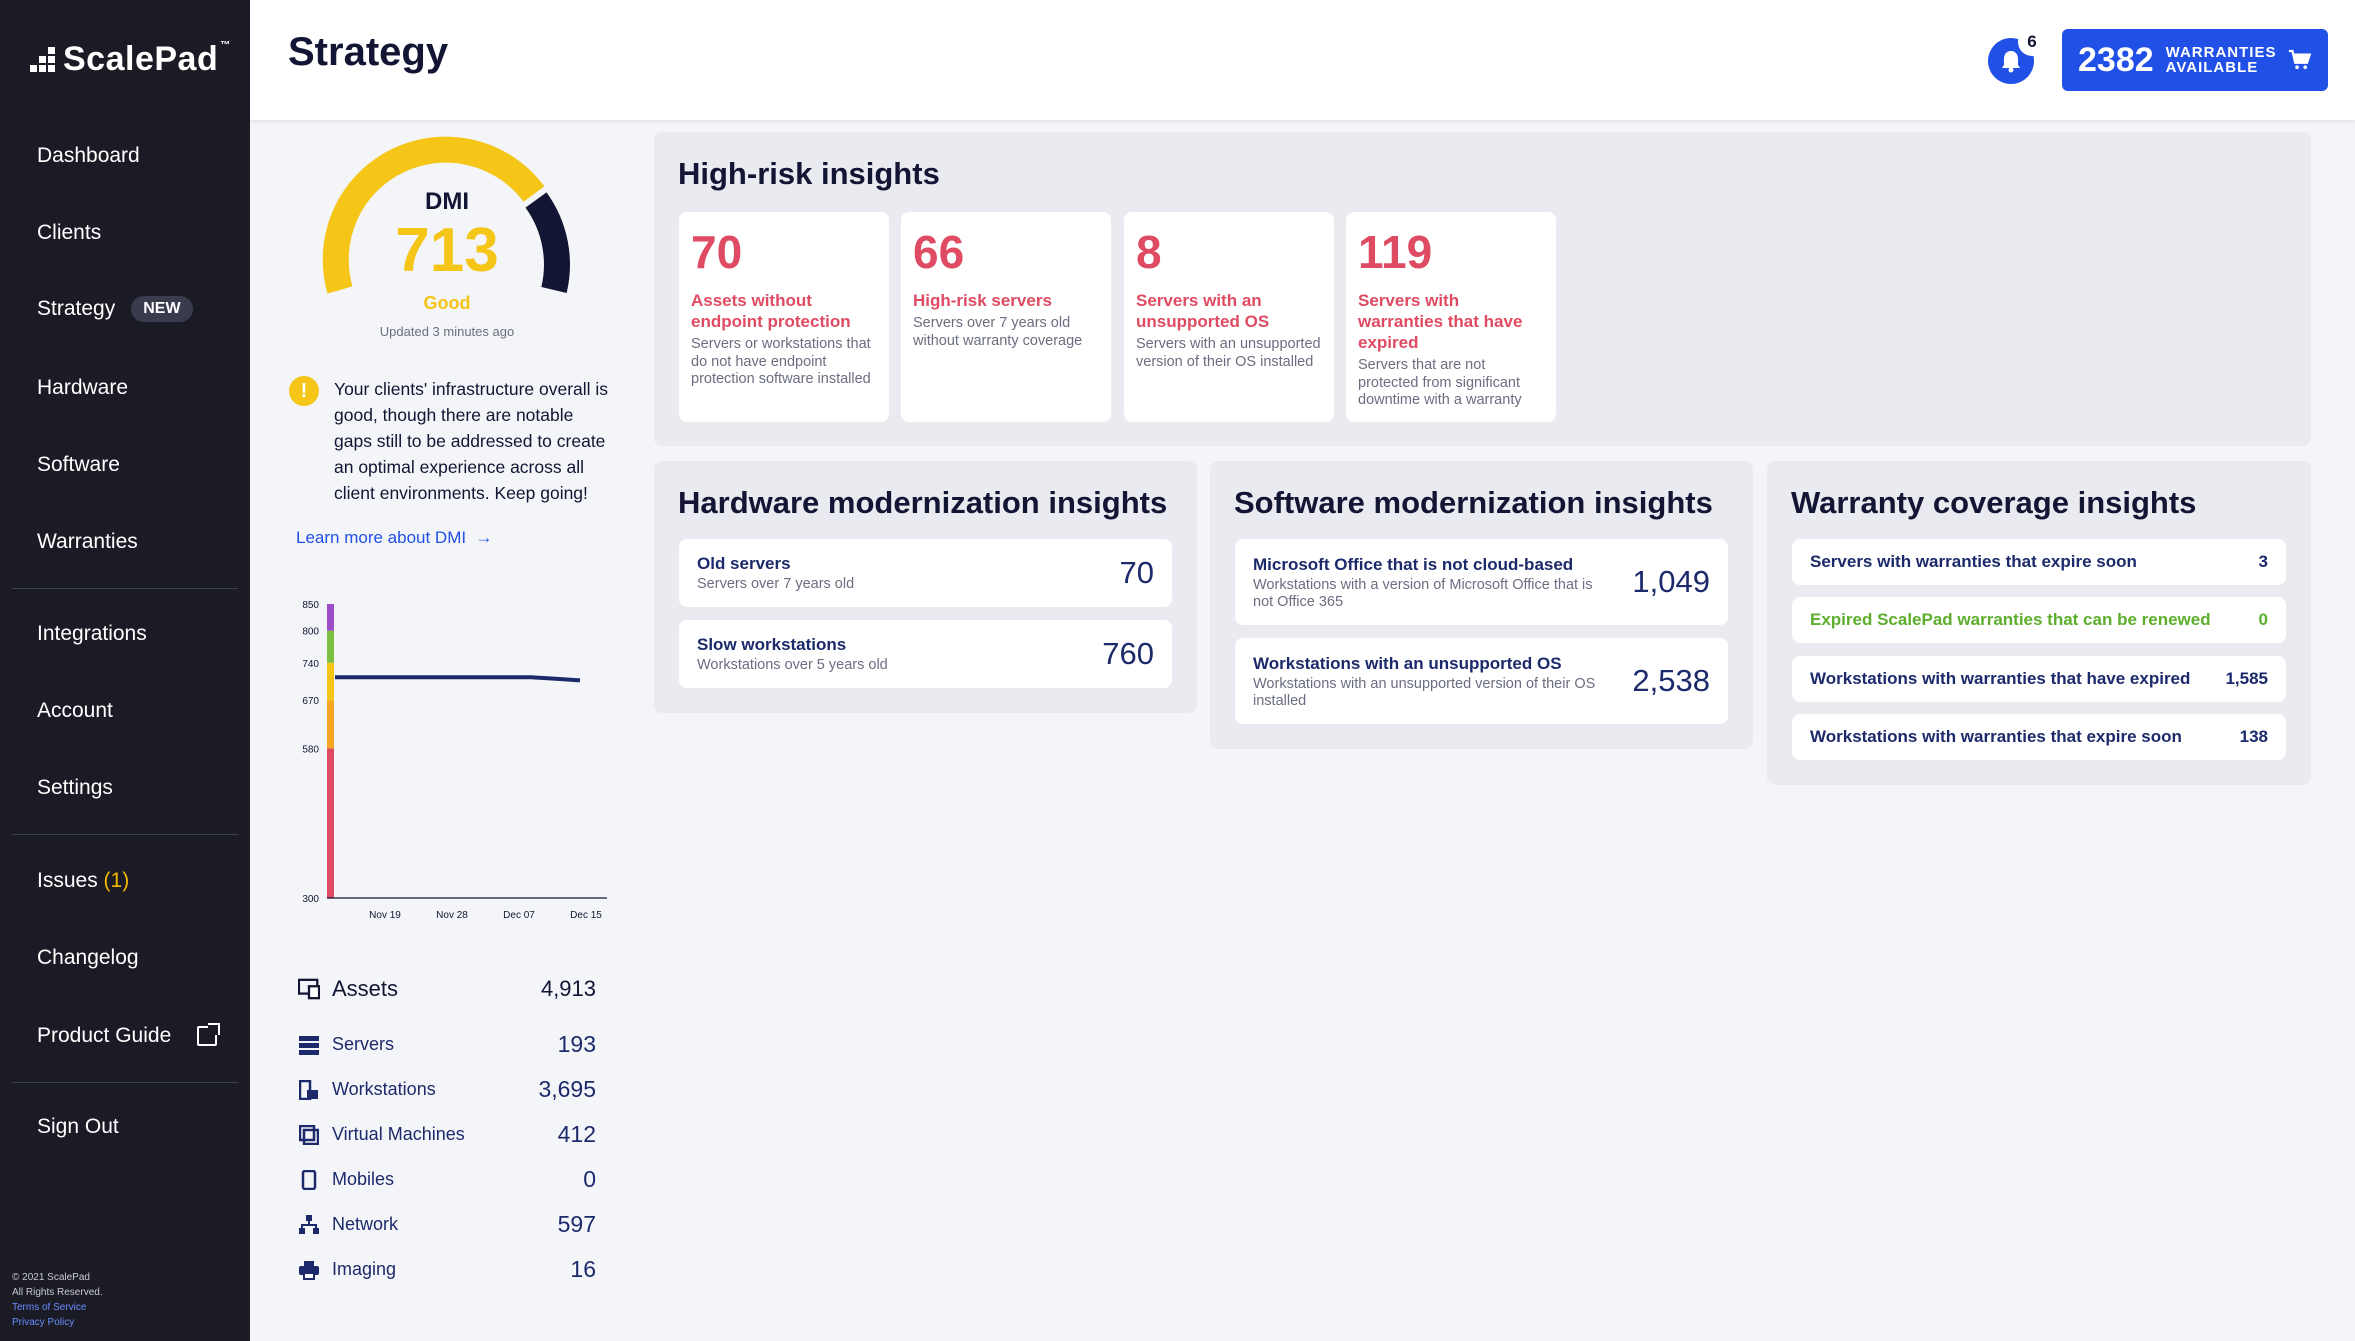 The image size is (2355, 1341). Describe the element at coordinates (447, 1224) in the screenshot. I see `asset-row-network: Network 597` at that location.